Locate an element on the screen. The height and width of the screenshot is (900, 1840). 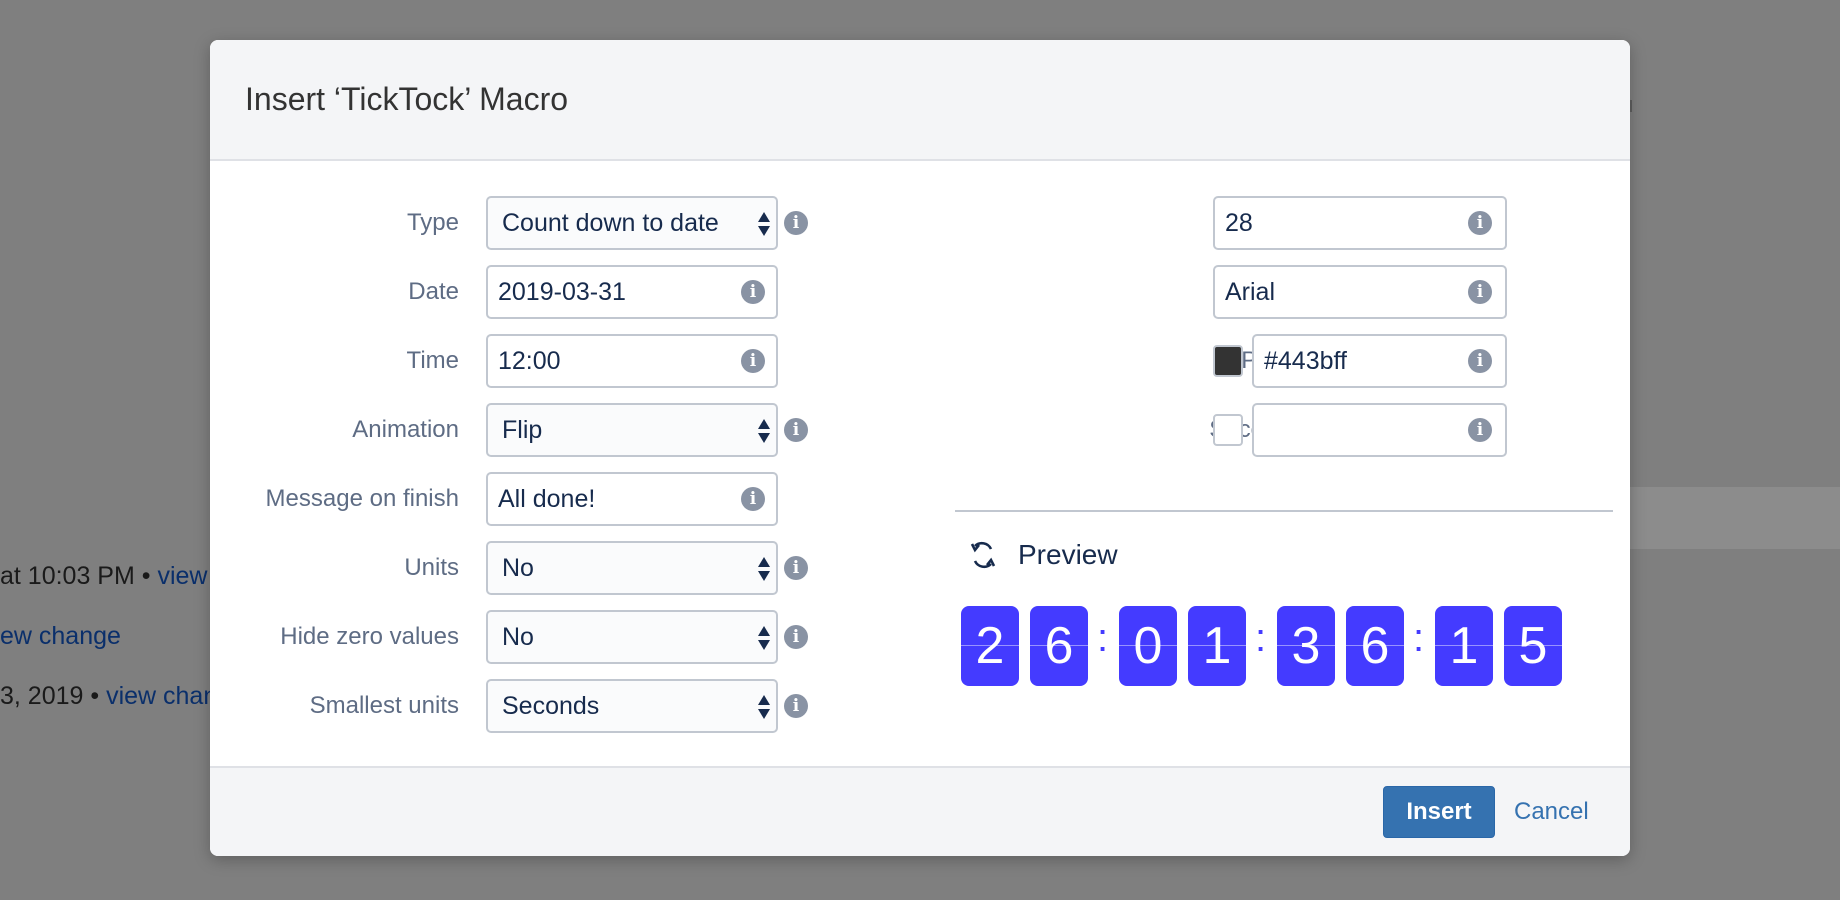
primary-colour-swatch is located at coordinates (1228, 361).